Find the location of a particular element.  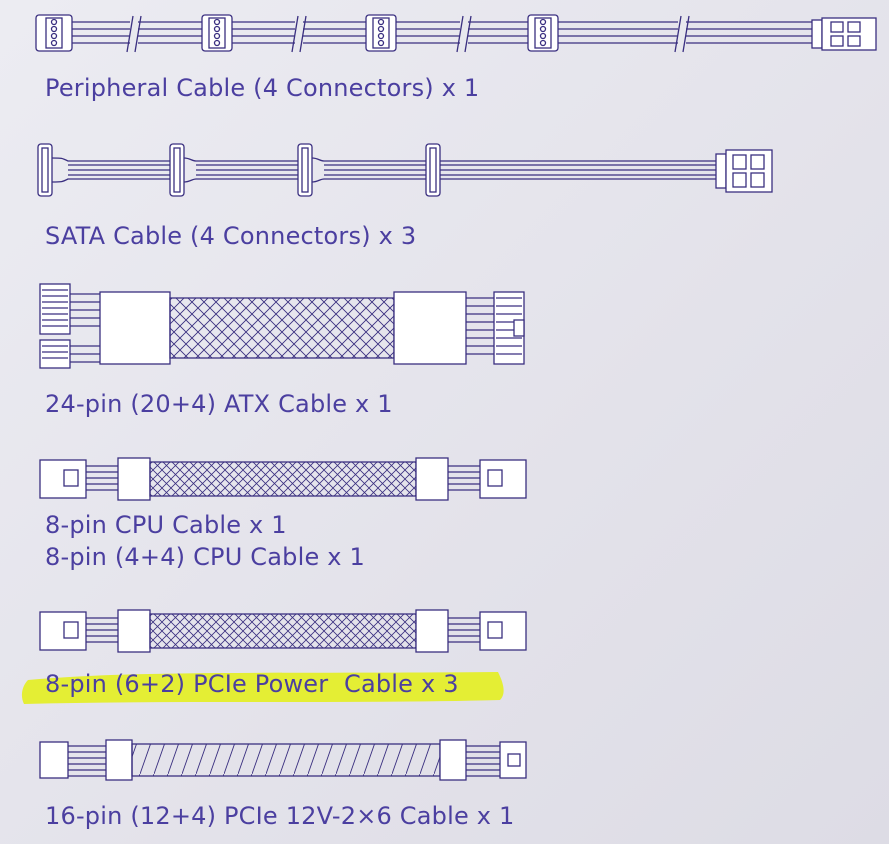

12v-2x6-cable-label: 16-pin (12+4) PCIe 12V-2×6 Cable x 1 is located at coordinates (280, 816).